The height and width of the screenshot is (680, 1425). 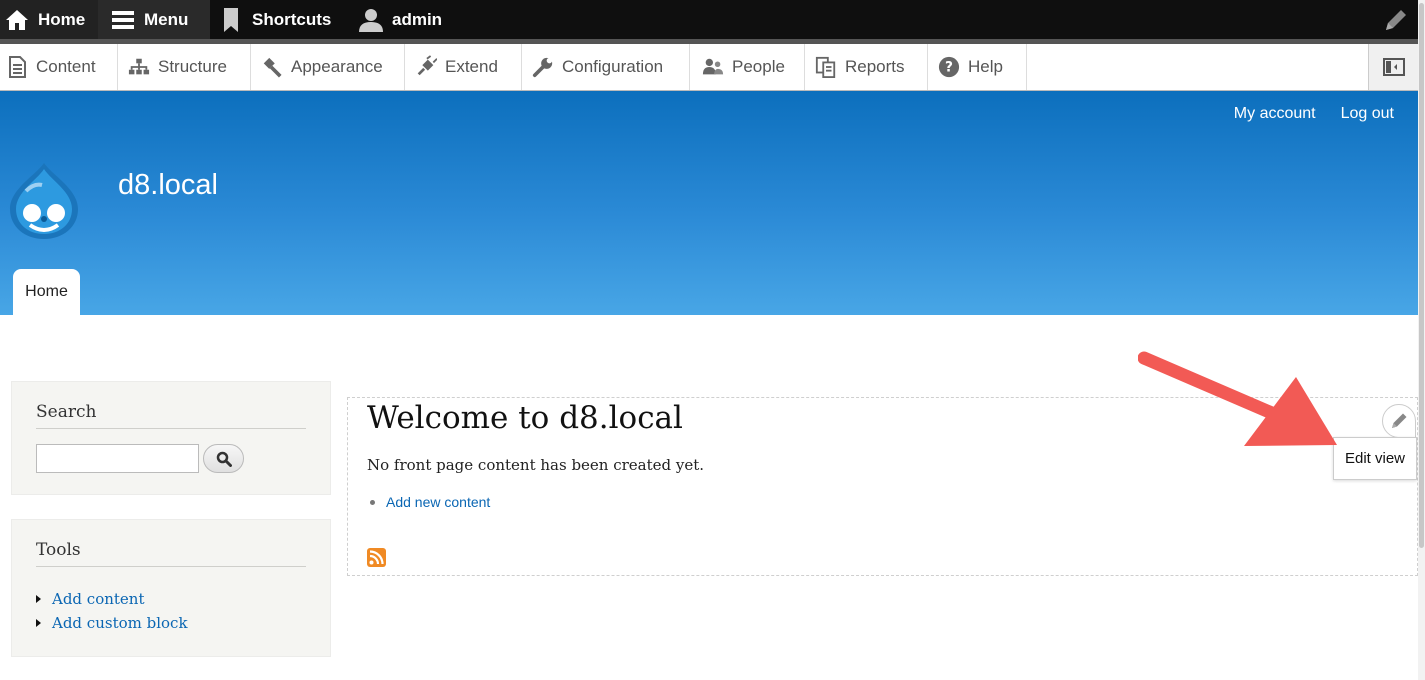 What do you see at coordinates (46, 292) in the screenshot?
I see `primary-tab-home: Home` at bounding box center [46, 292].